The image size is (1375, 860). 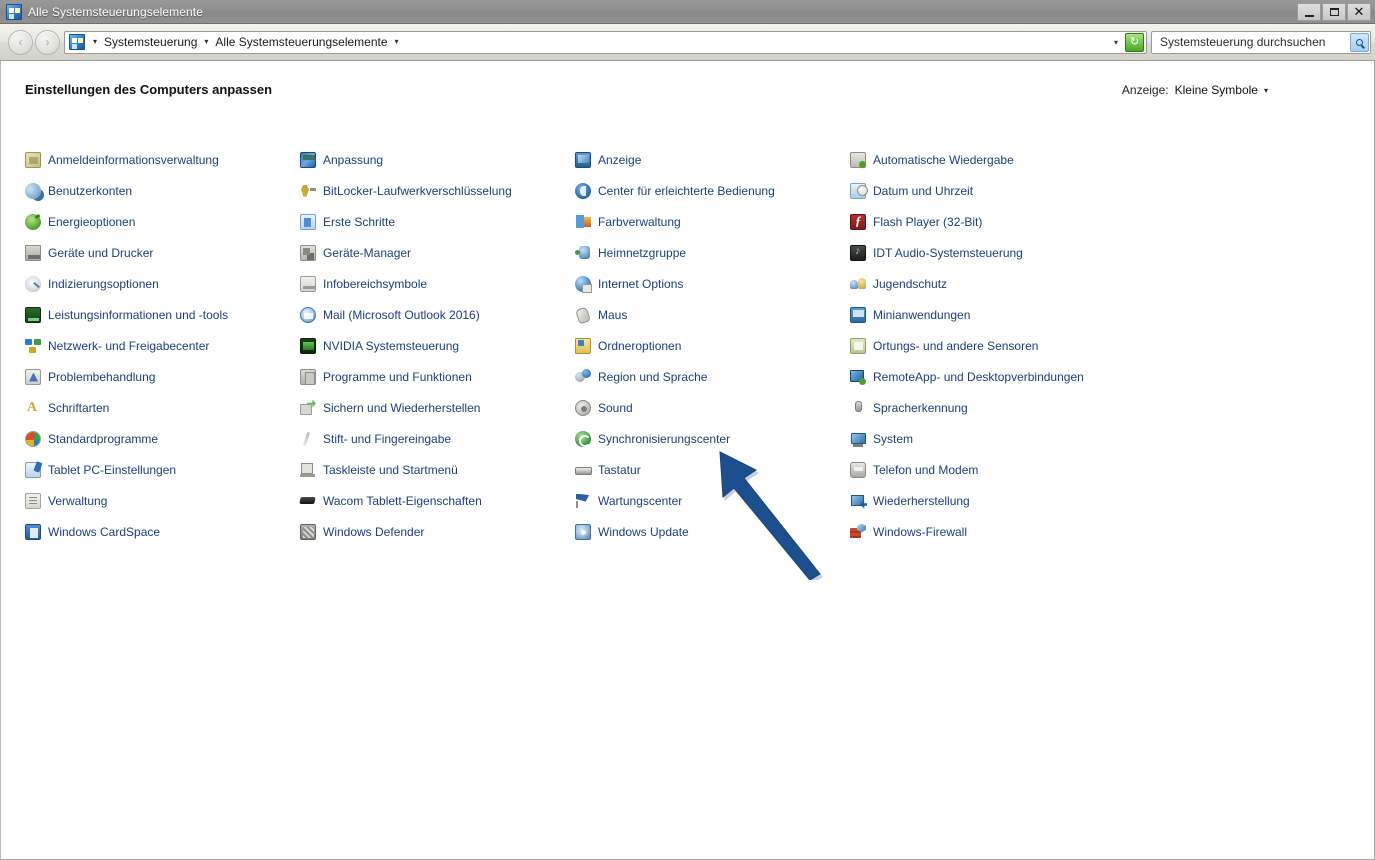 What do you see at coordinates (708, 500) in the screenshot?
I see `control-panel-item: Wartungscenter` at bounding box center [708, 500].